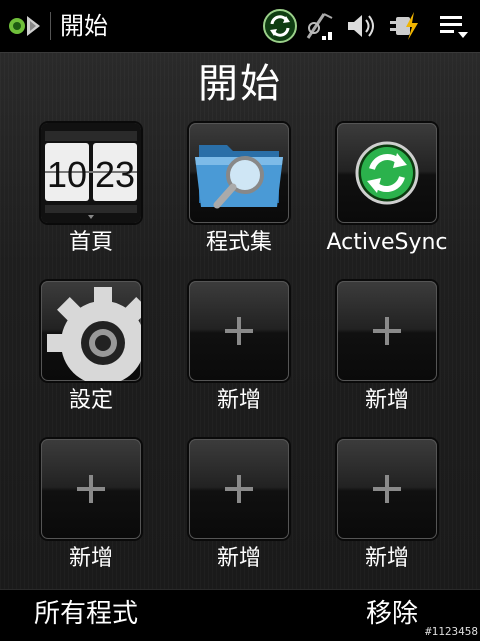 The height and width of the screenshot is (641, 480). Describe the element at coordinates (90, 400) in the screenshot. I see `tile-label: 設定` at that location.